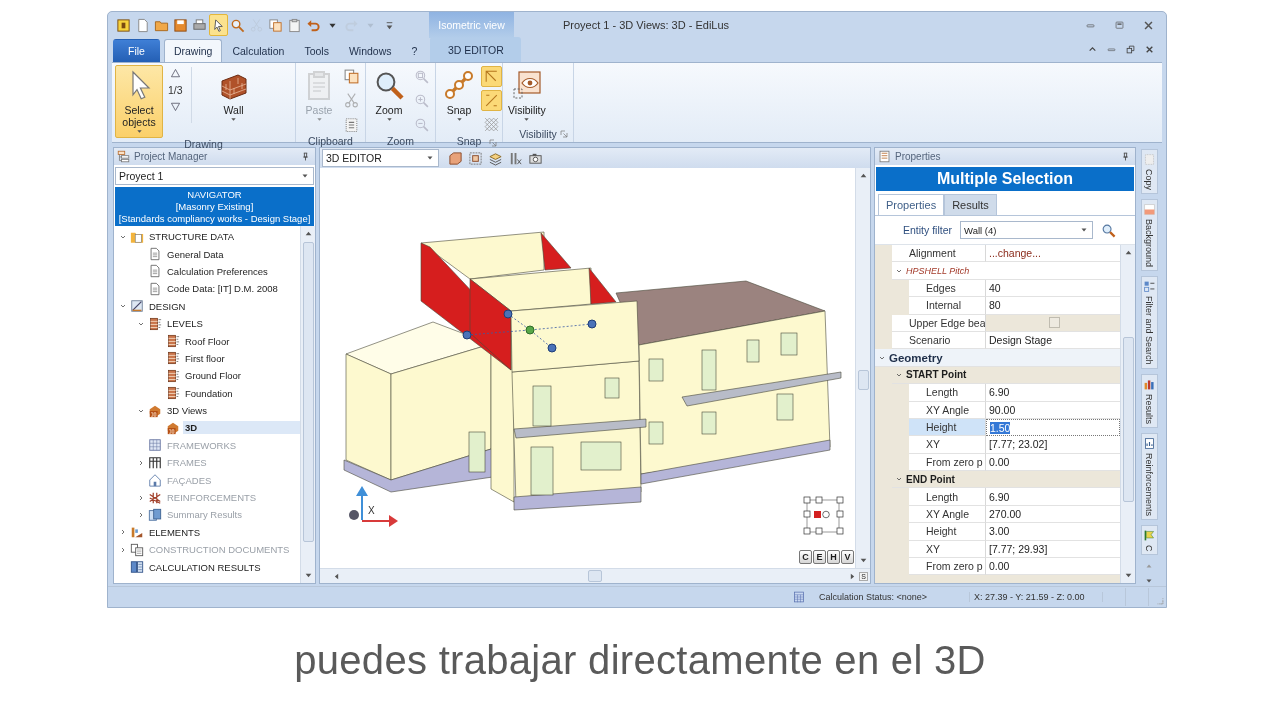 The height and width of the screenshot is (720, 1280). Describe the element at coordinates (995, 287) in the screenshot. I see `property-value: 40` at that location.